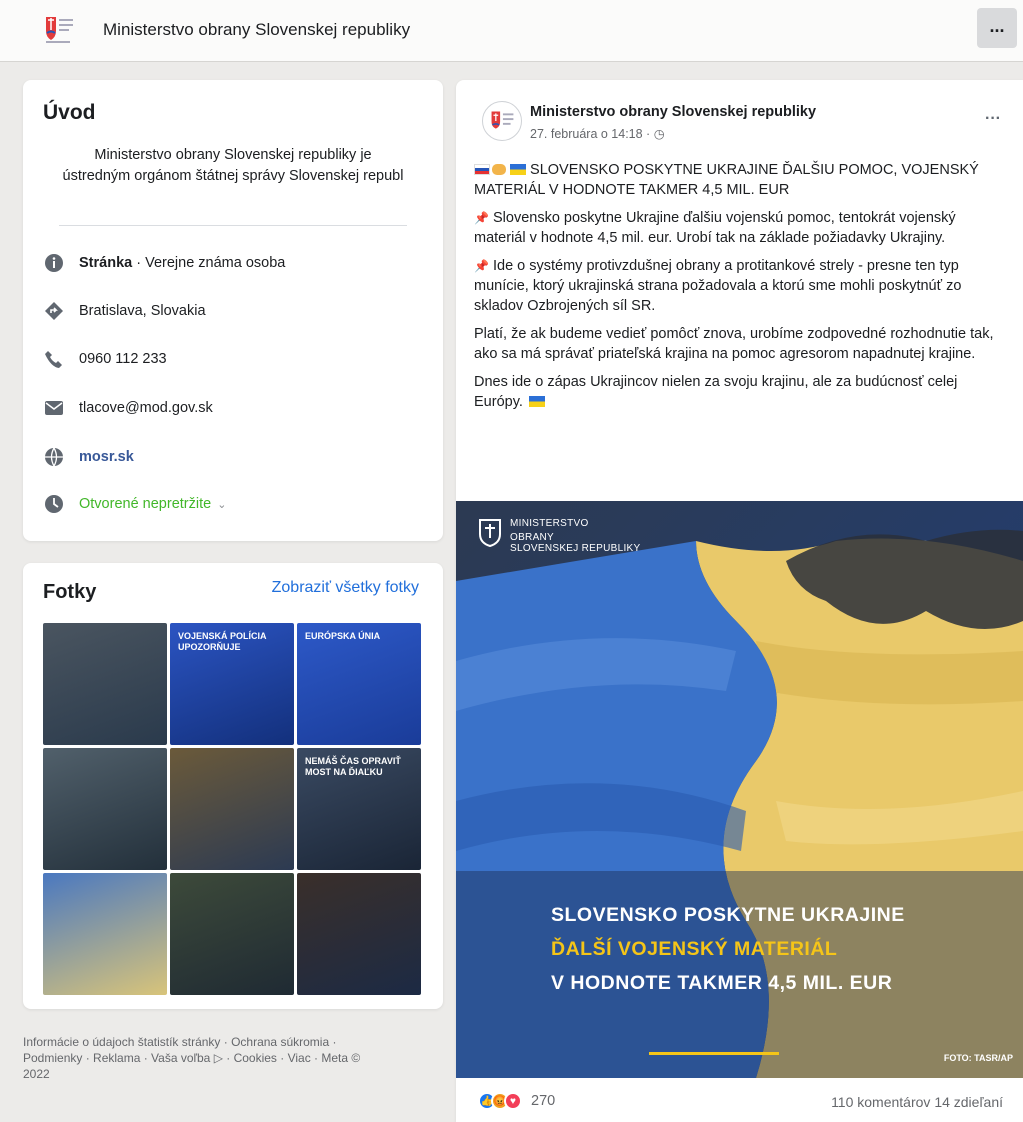 This screenshot has width=1023, height=1122. I want to click on info-icon, so click(54, 263).